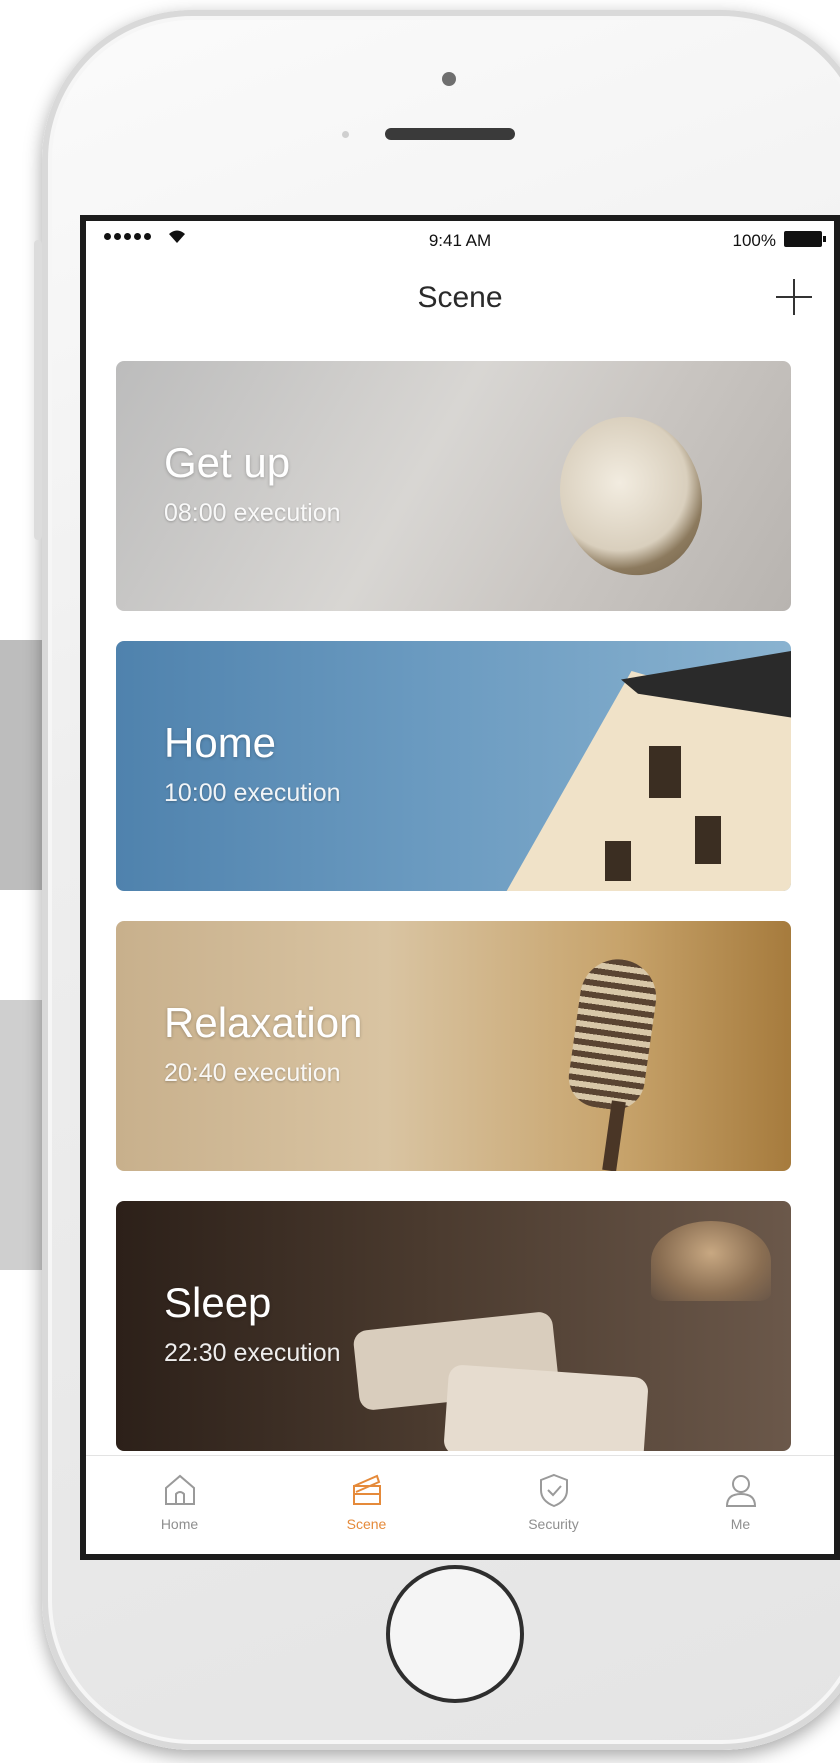 The image size is (840, 1763). Describe the element at coordinates (449, 79) in the screenshot. I see `front-camera` at that location.